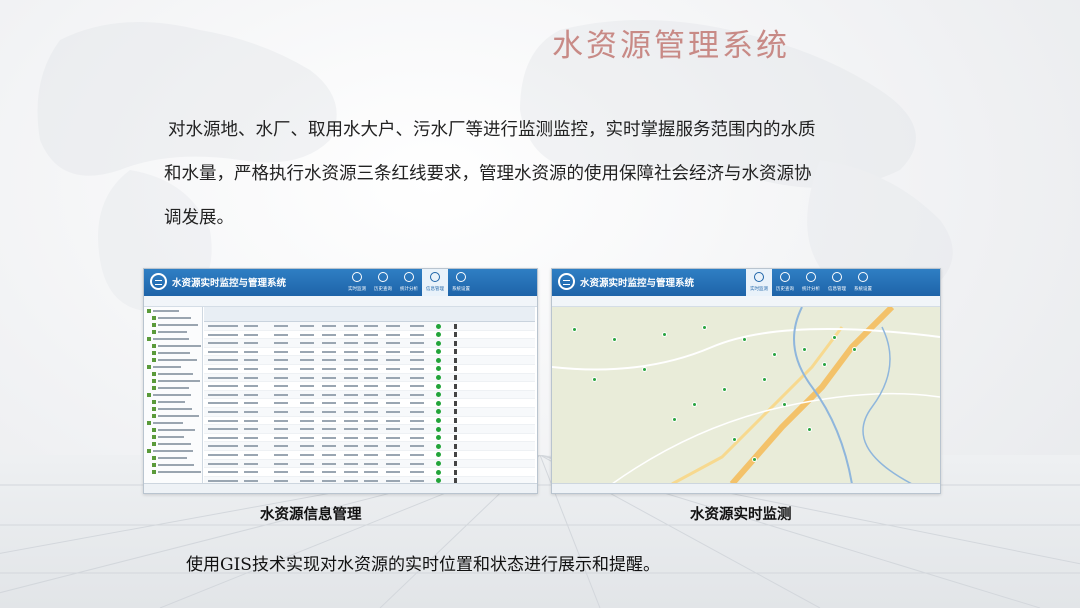 The width and height of the screenshot is (1080, 608). Describe the element at coordinates (488, 174) in the screenshot. I see `description-line-2: 和水量，严格执行水资源三条红线要求，管理水资源的使用保障社会经济与水资源协` at that location.